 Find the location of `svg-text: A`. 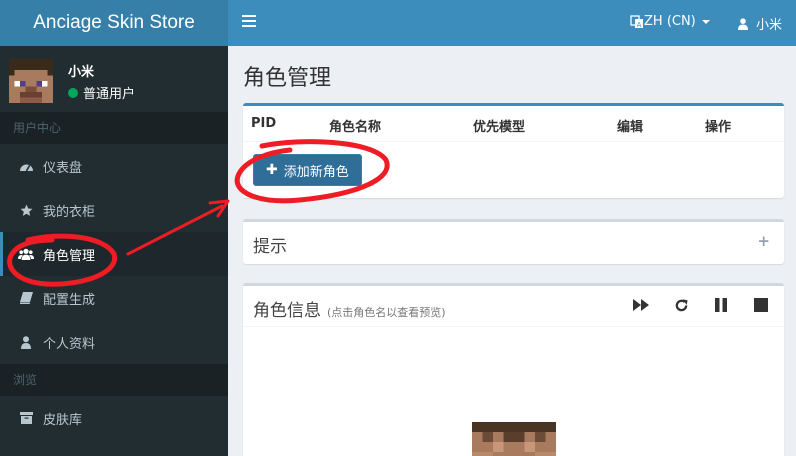

svg-text: A is located at coordinates (639, 25).